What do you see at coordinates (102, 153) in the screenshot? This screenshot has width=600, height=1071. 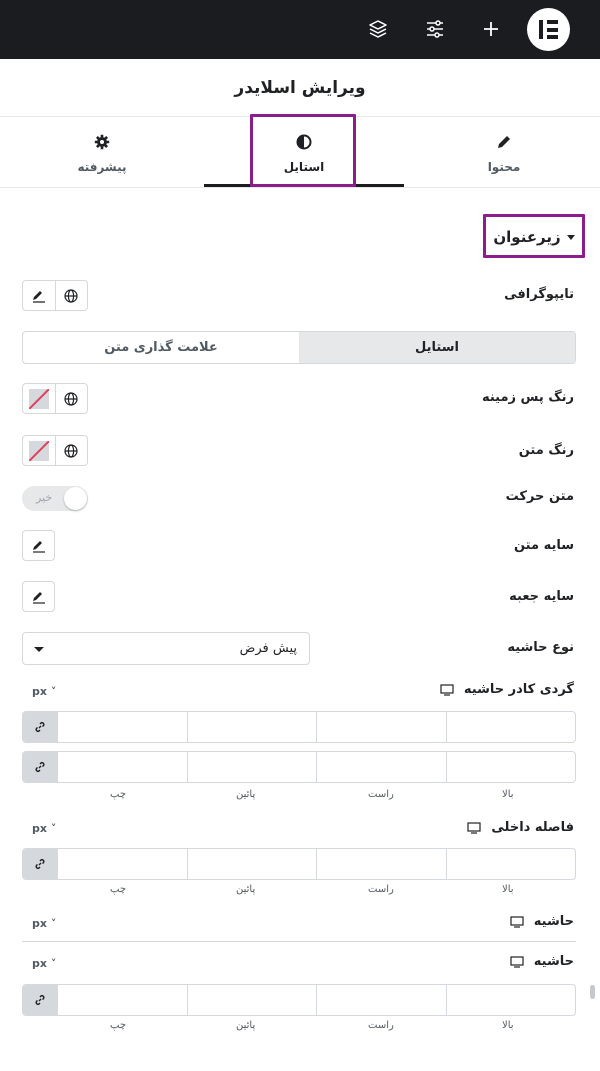 I see `tab-advanced: پیشرفته` at bounding box center [102, 153].